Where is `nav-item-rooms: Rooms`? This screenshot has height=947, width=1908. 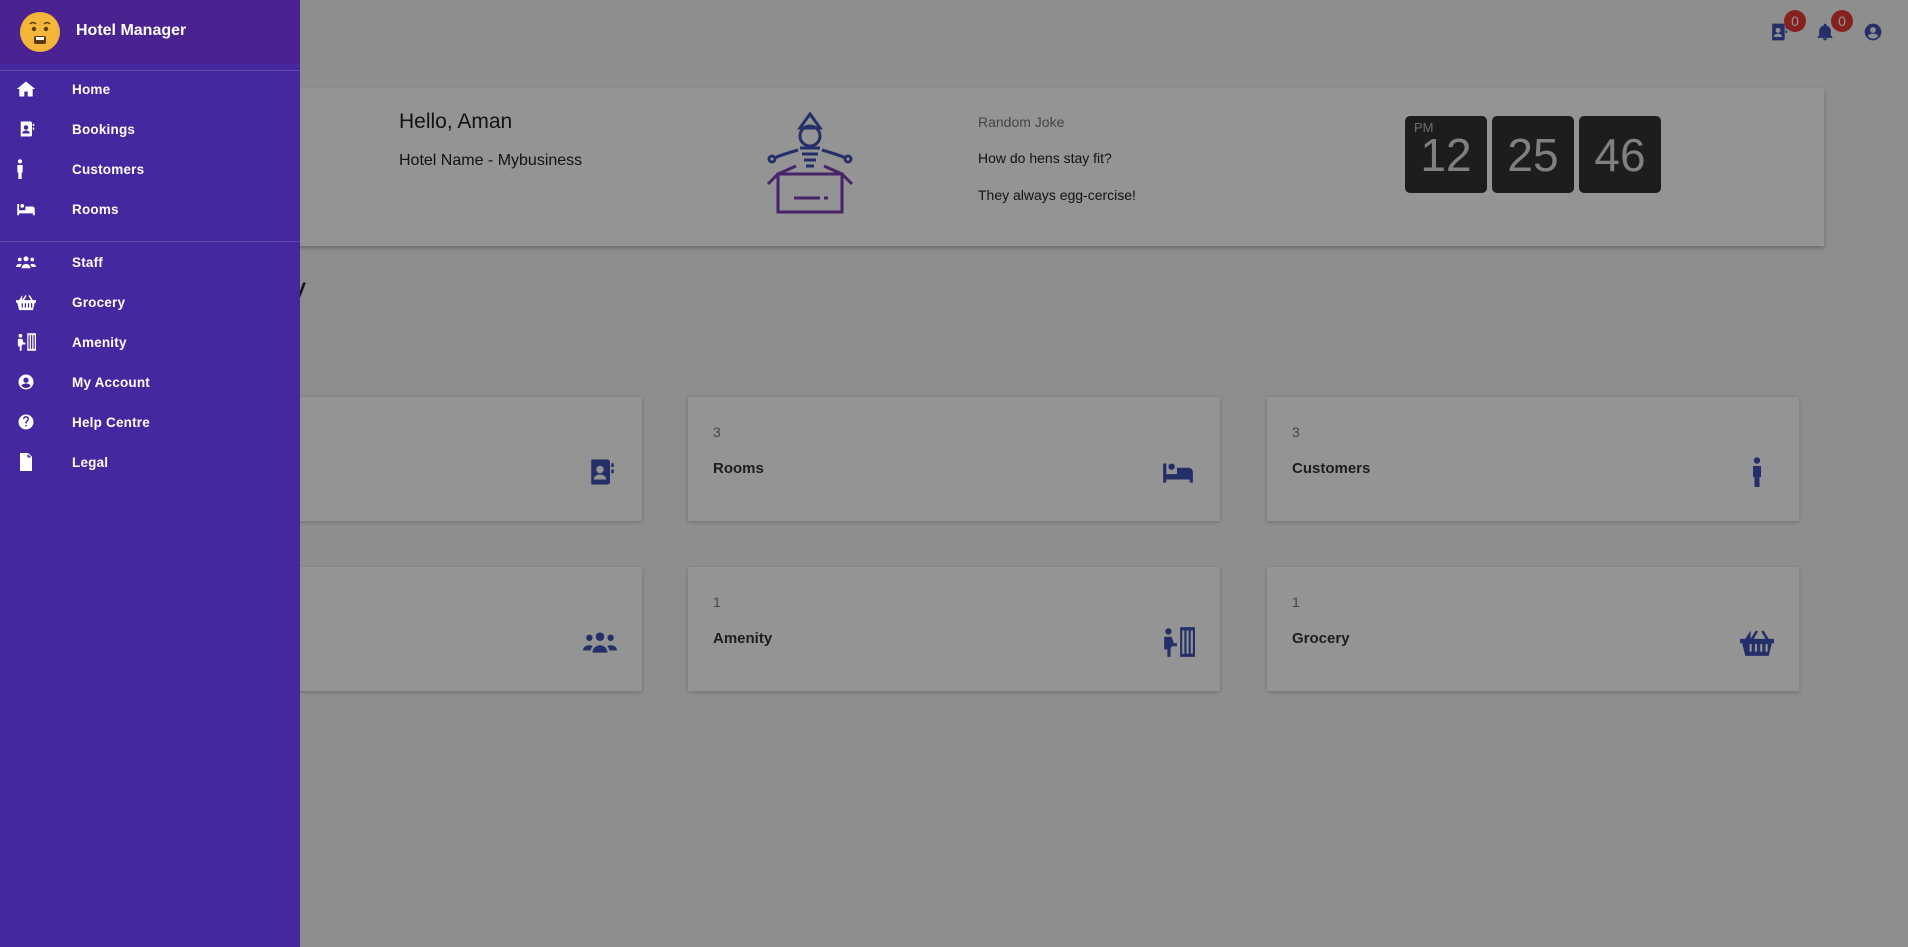 nav-item-rooms: Rooms is located at coordinates (150, 209).